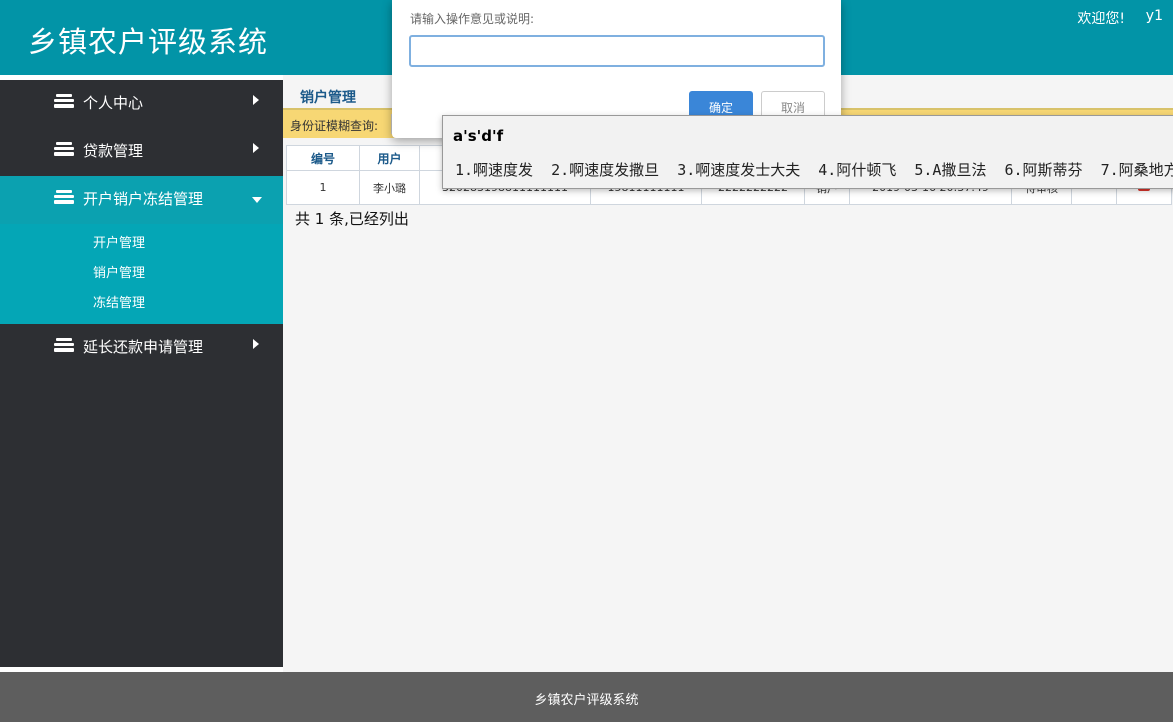 Image resolution: width=1173 pixels, height=722 pixels. What do you see at coordinates (323, 158) in the screenshot?
I see `column-header-id: 编号` at bounding box center [323, 158].